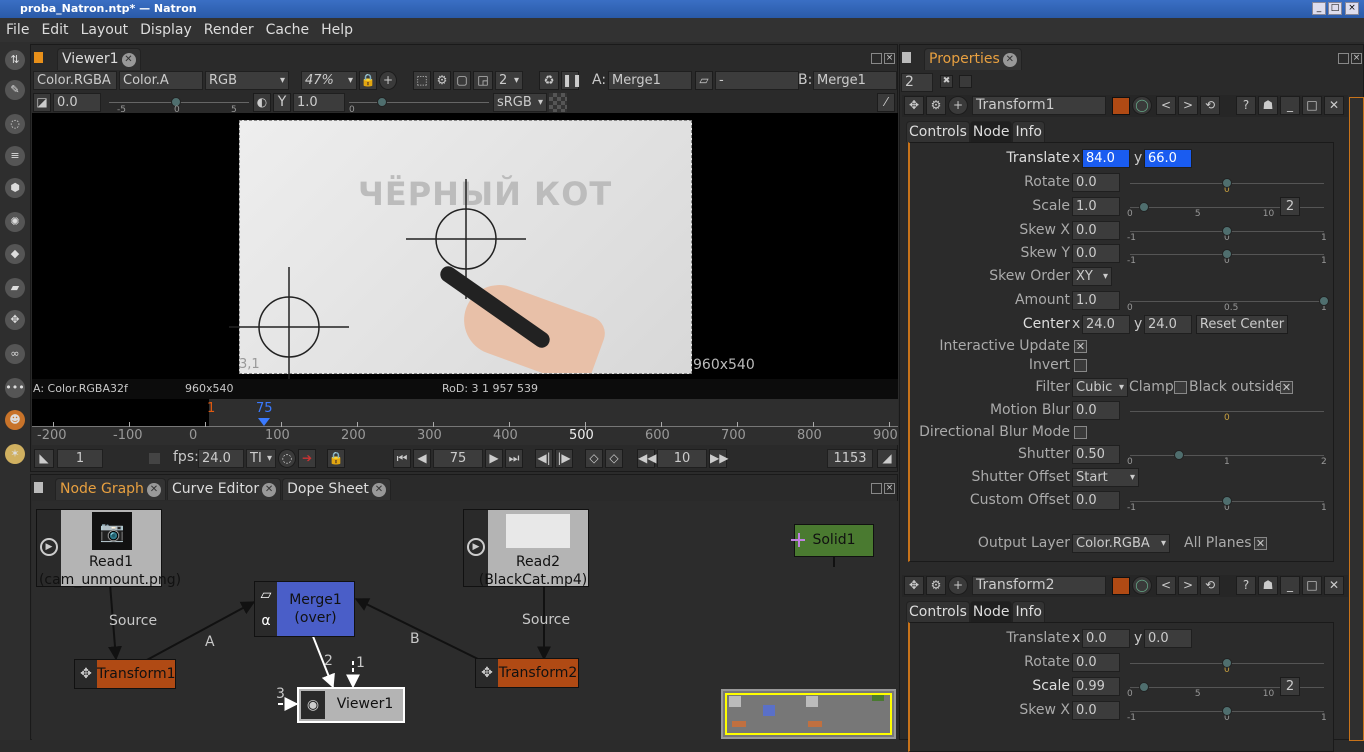 The width and height of the screenshot is (1364, 752). I want to click on maximize-button: □, so click(1335, 8).